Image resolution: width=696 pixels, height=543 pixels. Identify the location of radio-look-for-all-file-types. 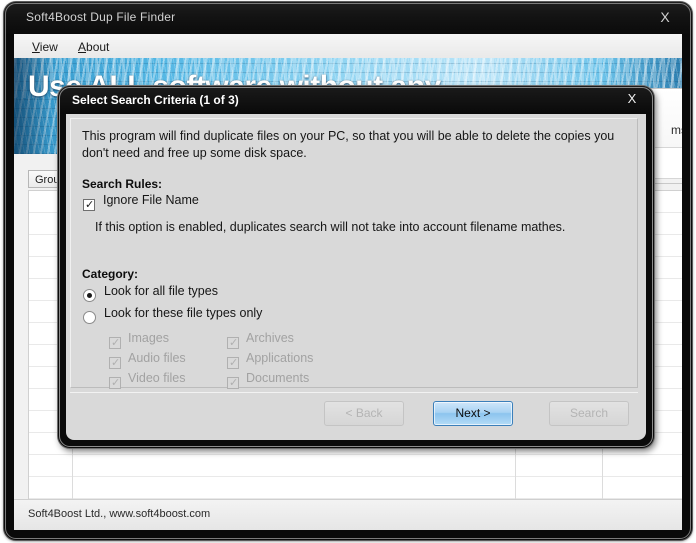
(89, 295).